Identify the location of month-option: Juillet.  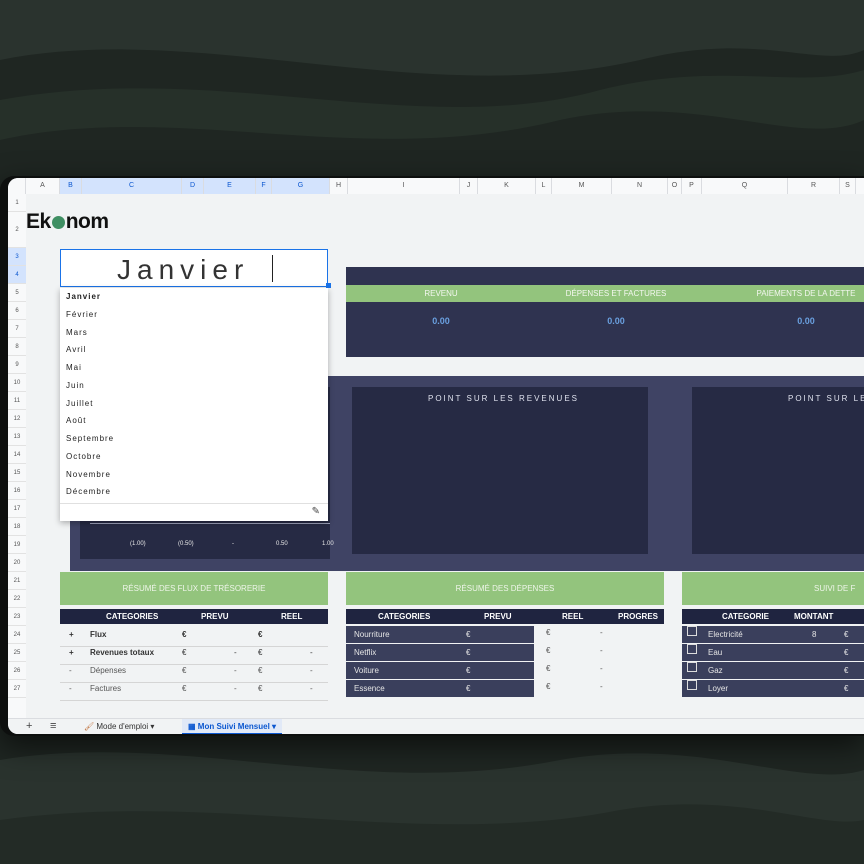
(79, 403).